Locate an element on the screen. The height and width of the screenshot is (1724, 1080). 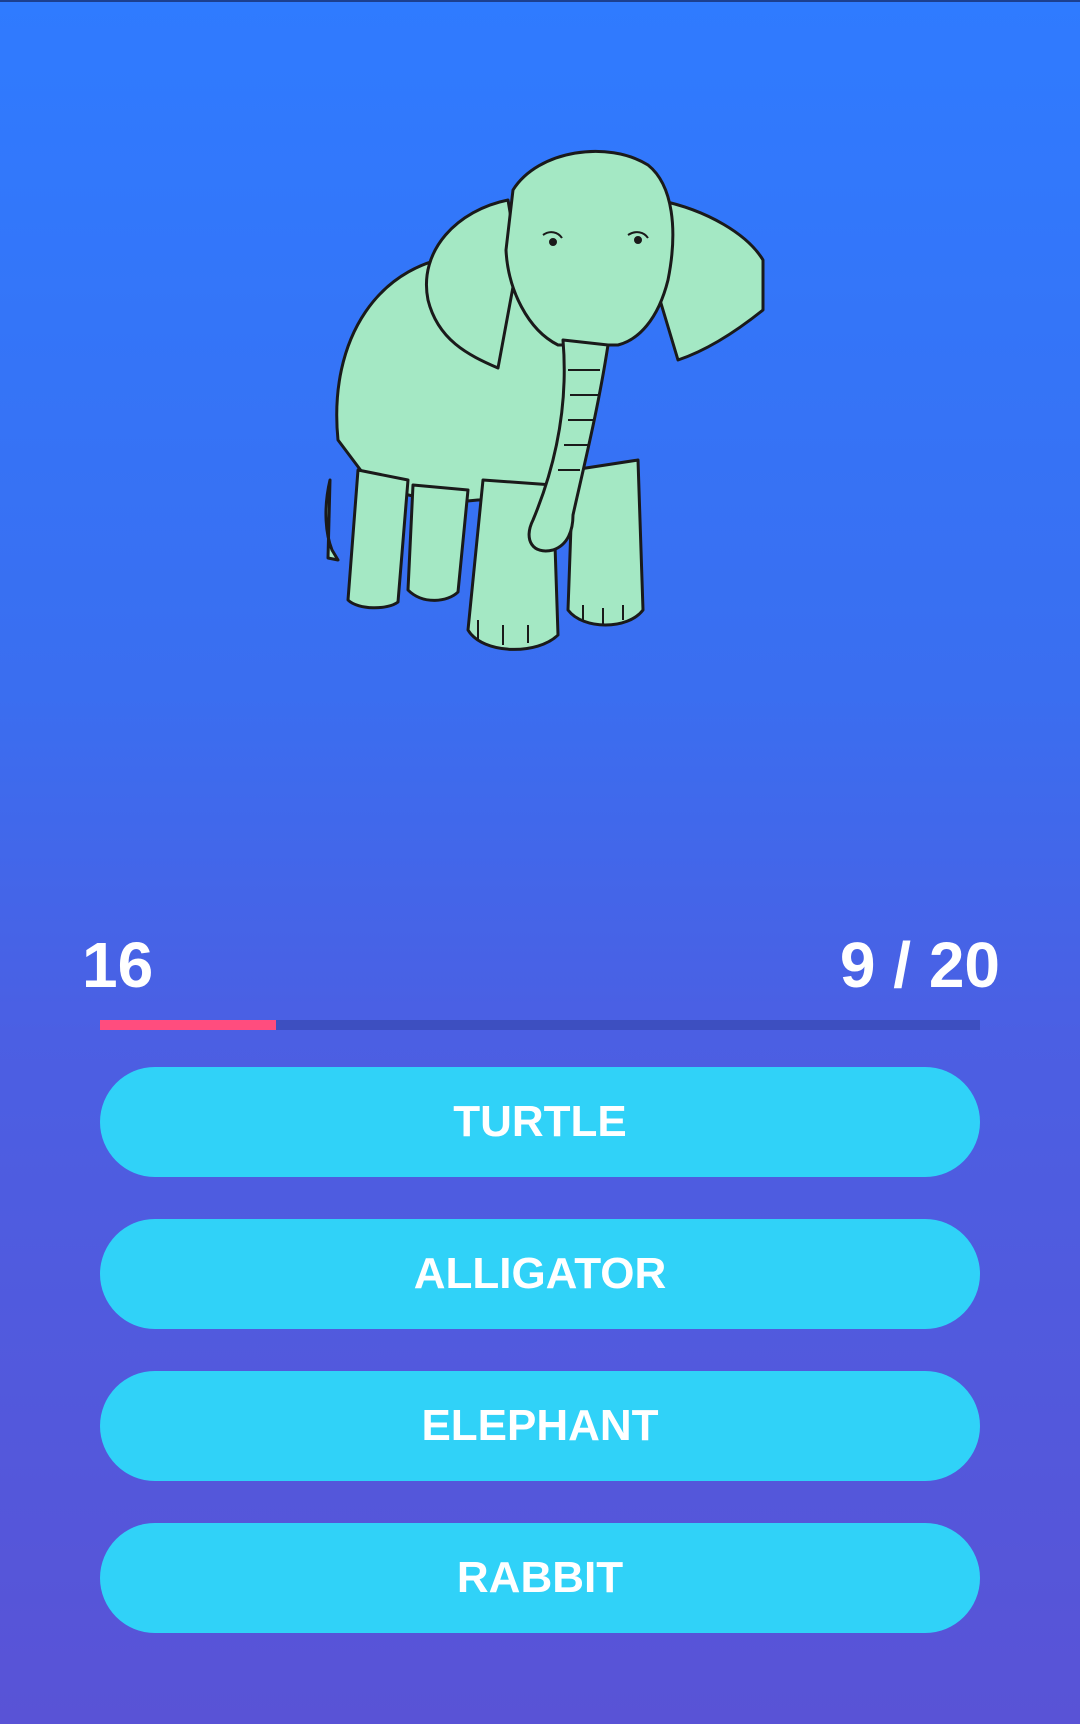
answer-button-rabbit: RABBIT is located at coordinates (540, 1578).